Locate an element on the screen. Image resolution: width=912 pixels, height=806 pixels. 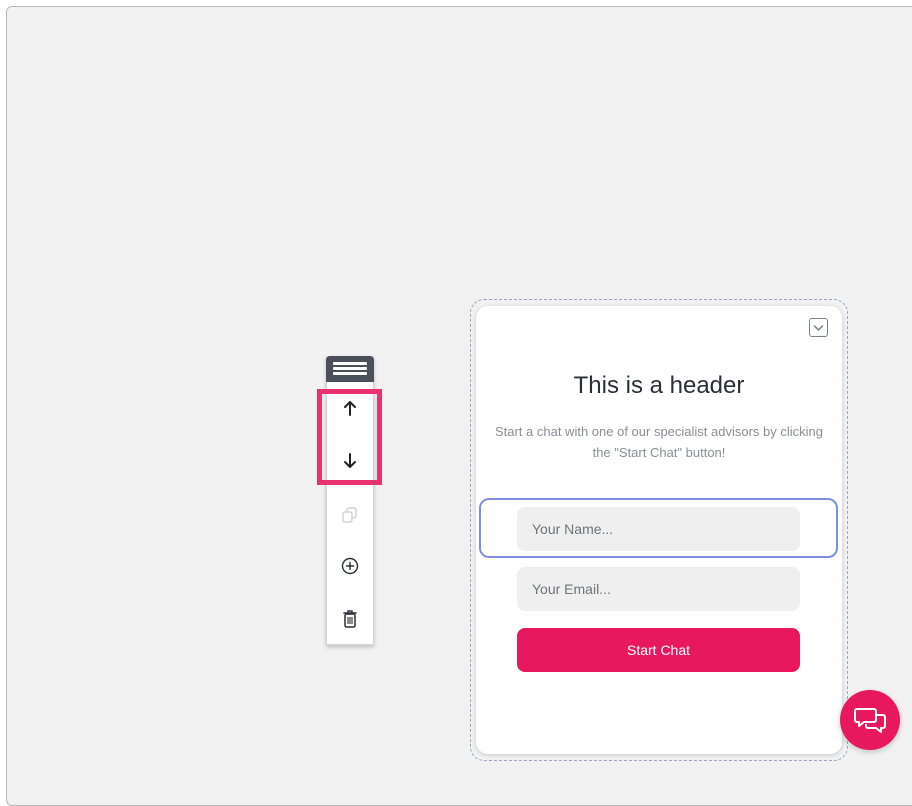
element-toolbar is located at coordinates (350, 500).